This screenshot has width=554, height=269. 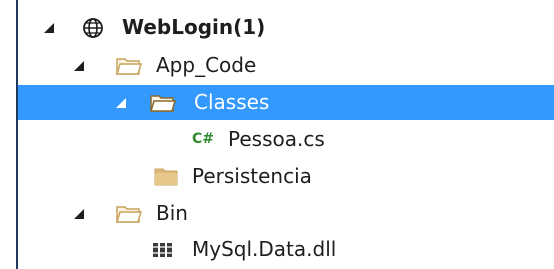 What do you see at coordinates (276, 139) in the screenshot?
I see `pessoa-cs-label: Pessoa.cs` at bounding box center [276, 139].